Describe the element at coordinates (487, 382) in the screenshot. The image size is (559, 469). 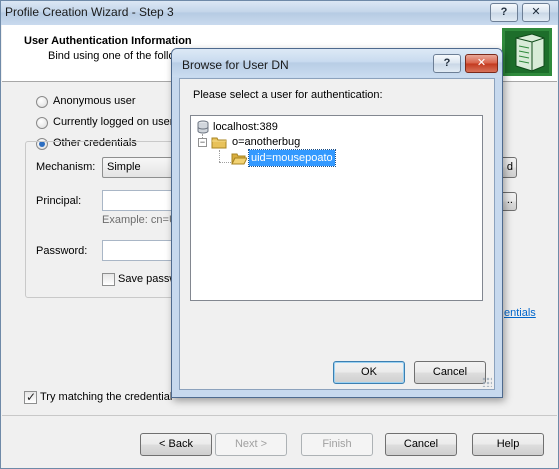
I see `resize-grip` at that location.